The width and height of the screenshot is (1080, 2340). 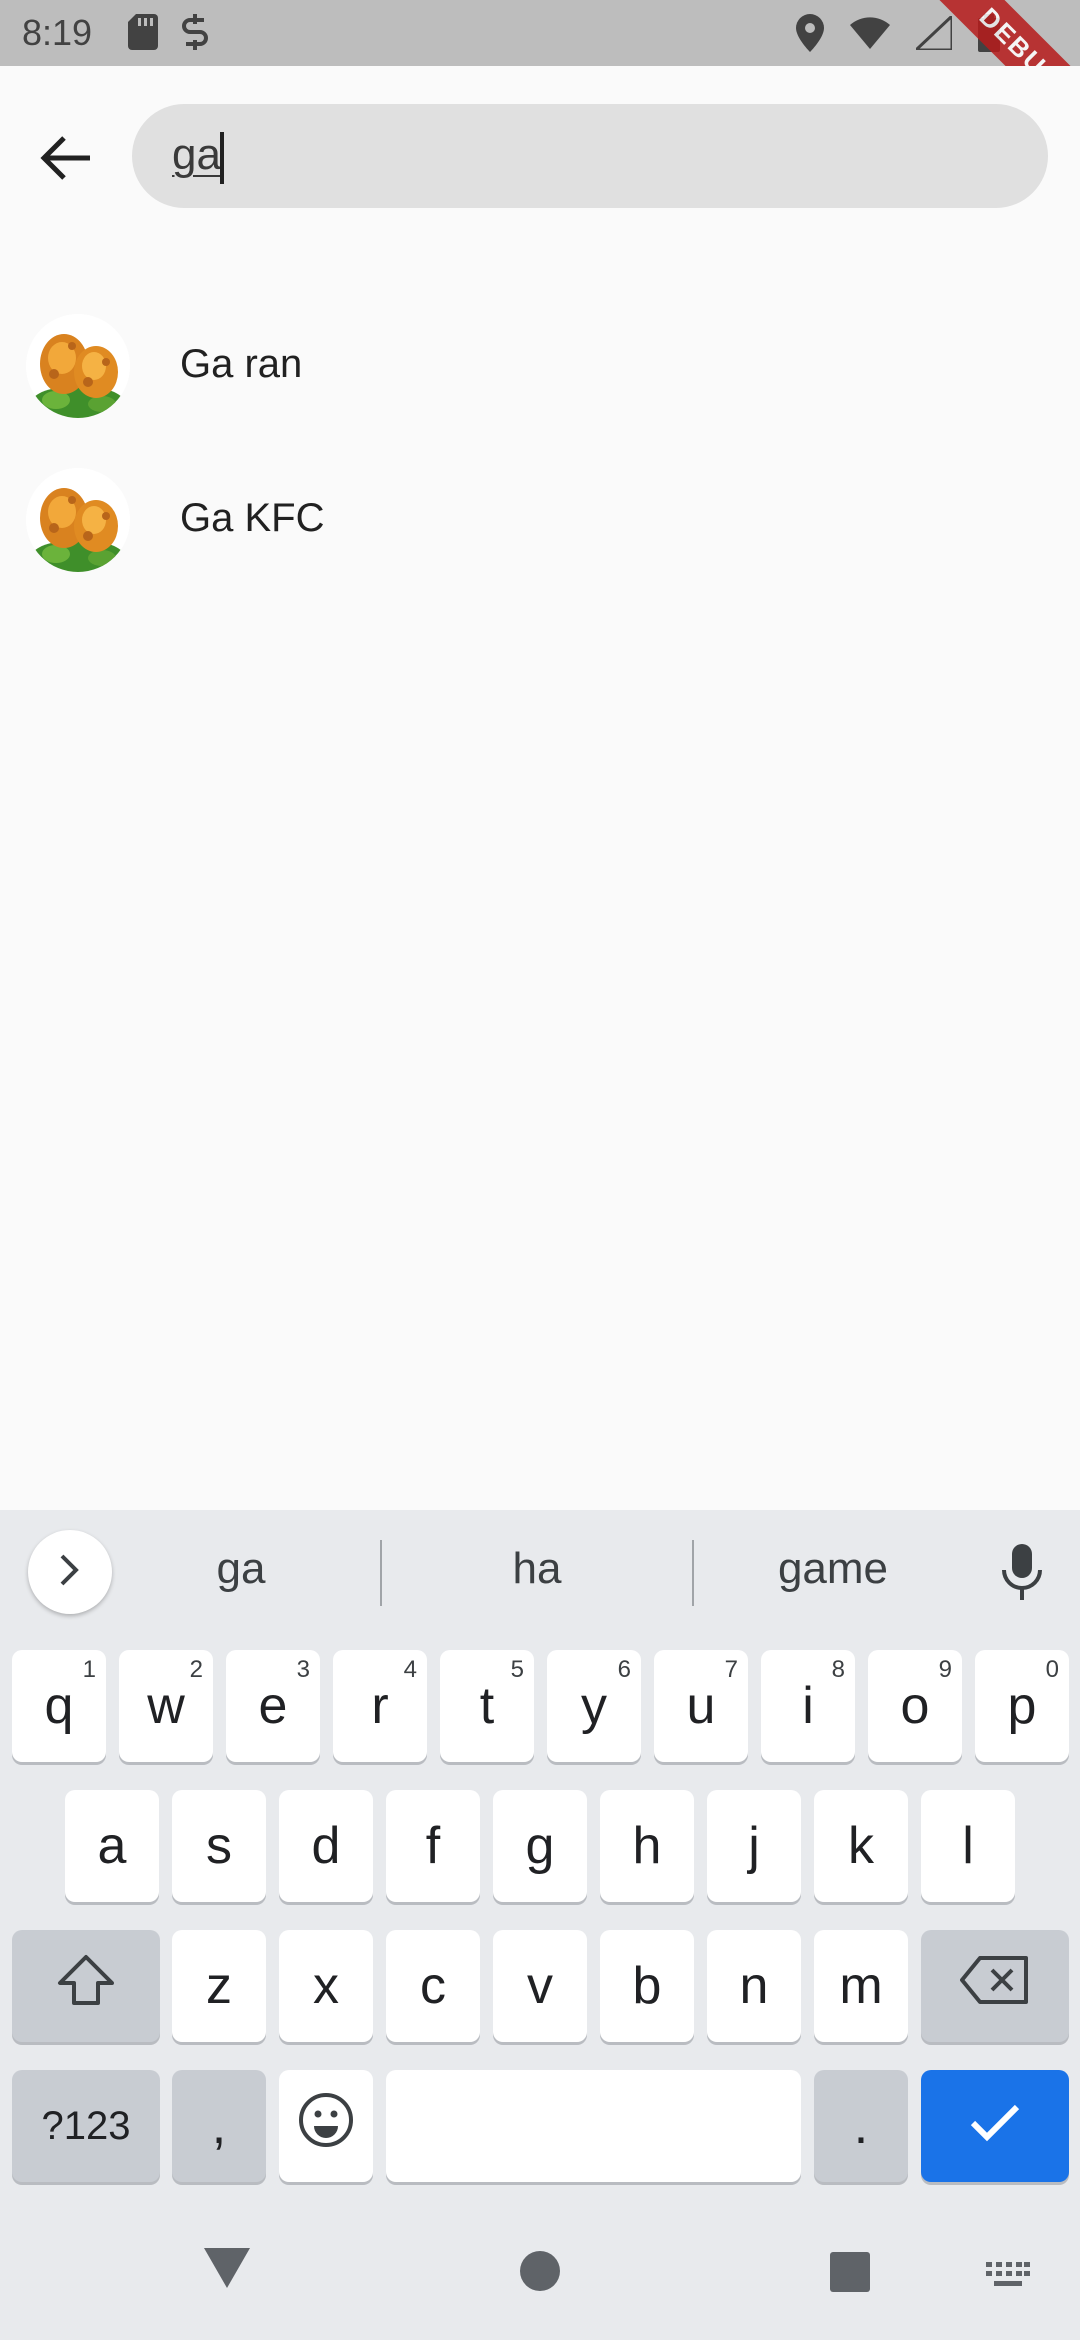 What do you see at coordinates (540, 367) in the screenshot?
I see `list-item-result: Ga ran` at bounding box center [540, 367].